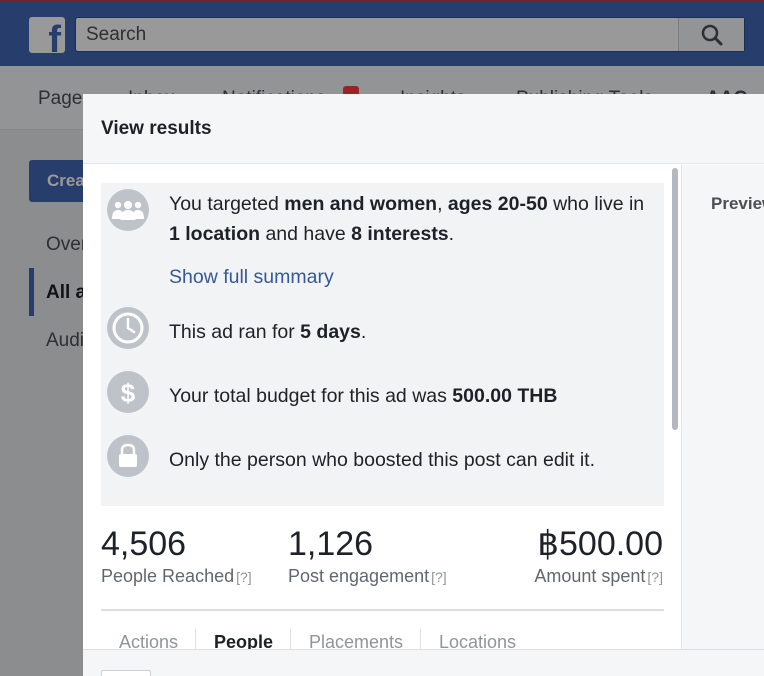  I want to click on people-reached-stat: 4,506 People Reached [?], so click(176, 555).